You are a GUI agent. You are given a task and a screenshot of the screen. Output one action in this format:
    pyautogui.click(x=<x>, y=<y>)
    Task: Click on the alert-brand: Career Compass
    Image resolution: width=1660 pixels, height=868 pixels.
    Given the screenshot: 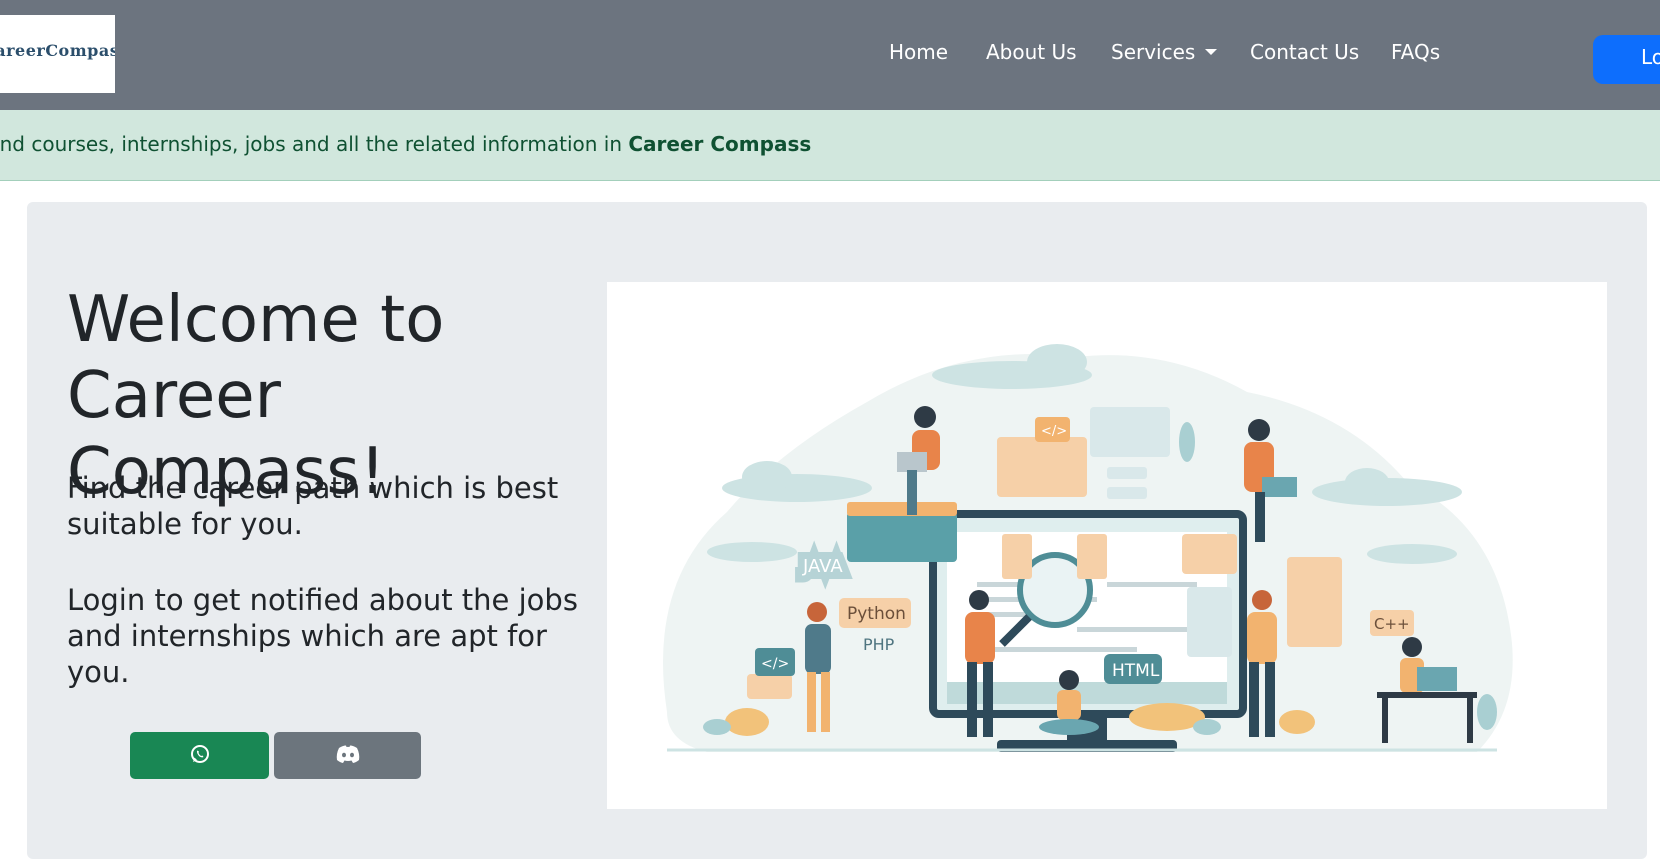 What is the action you would take?
    pyautogui.click(x=720, y=144)
    